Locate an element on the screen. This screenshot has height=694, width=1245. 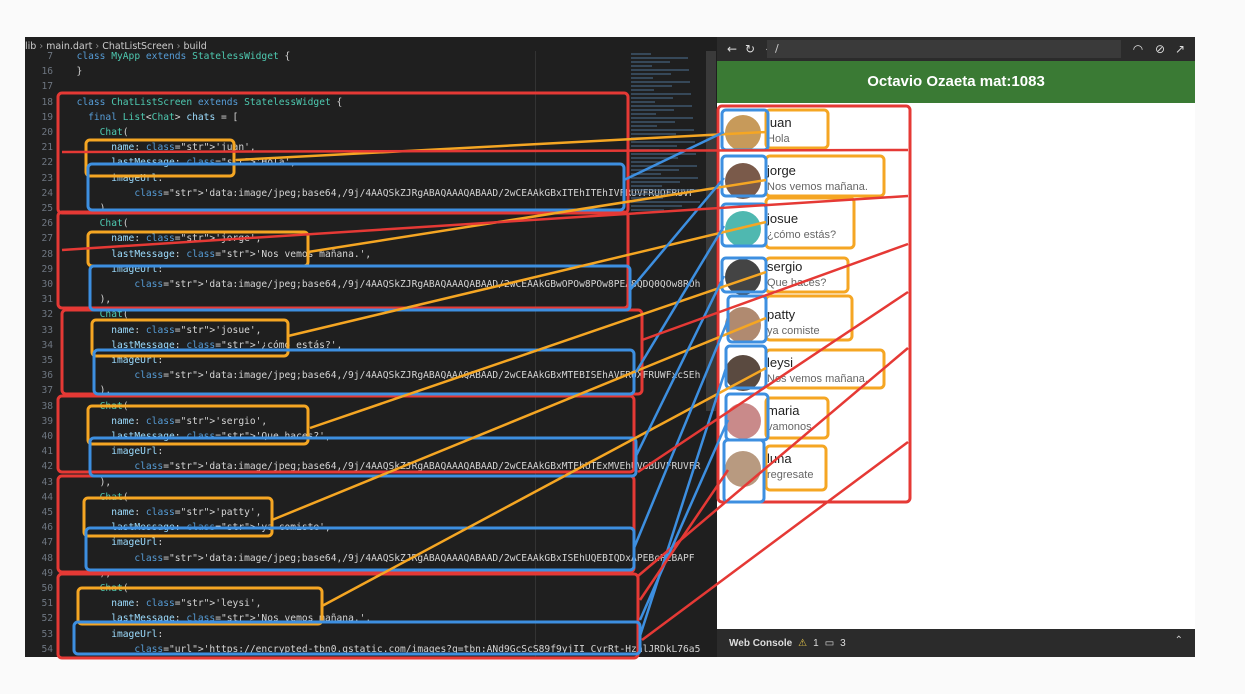
chat-list-item: patty ya comiste is located at coordinates (817, 325).